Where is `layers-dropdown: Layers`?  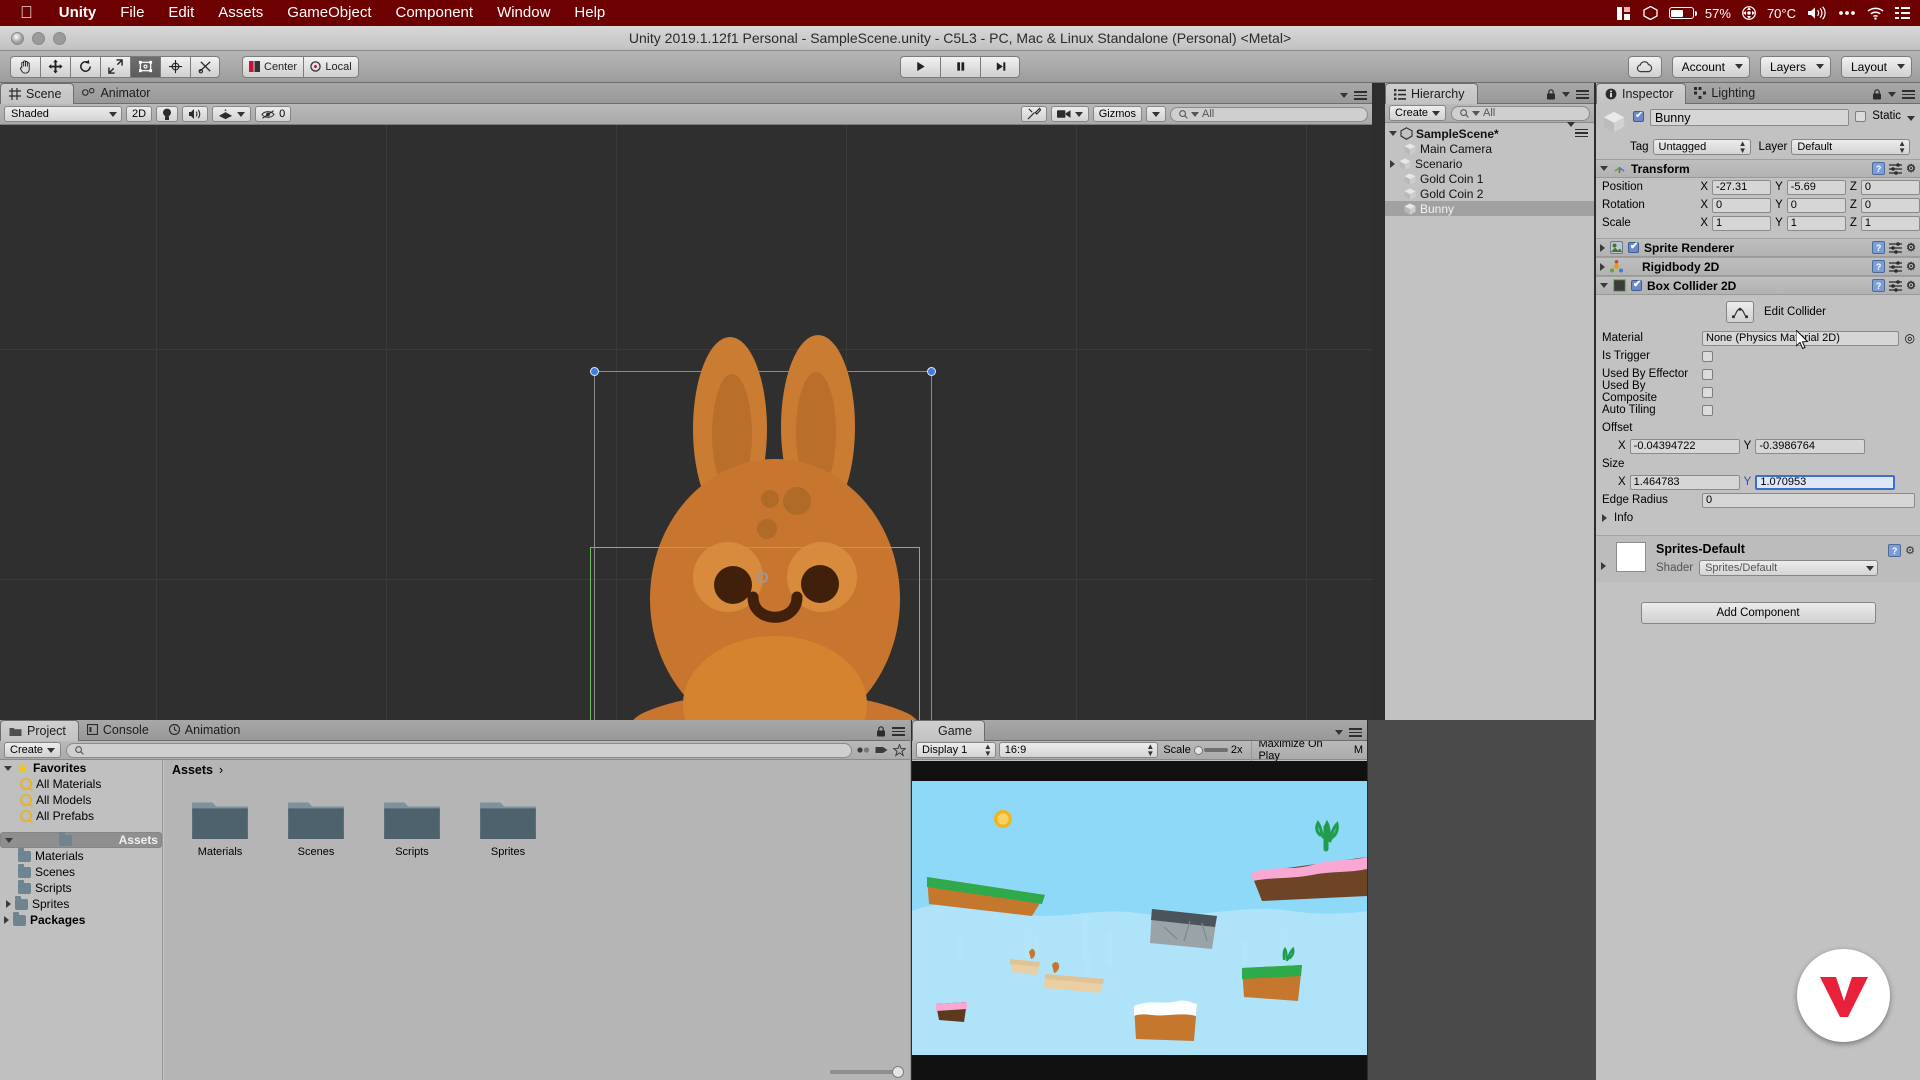 layers-dropdown: Layers is located at coordinates (1795, 66).